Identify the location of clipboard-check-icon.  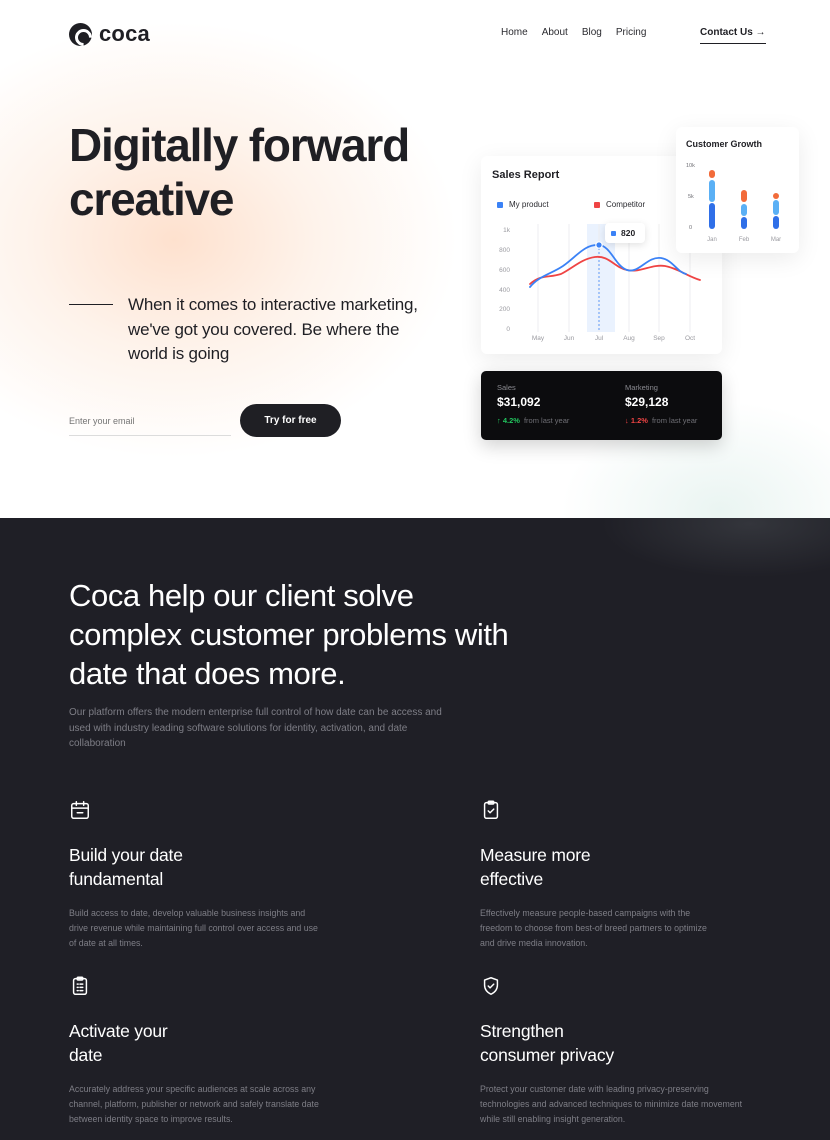
(491, 809).